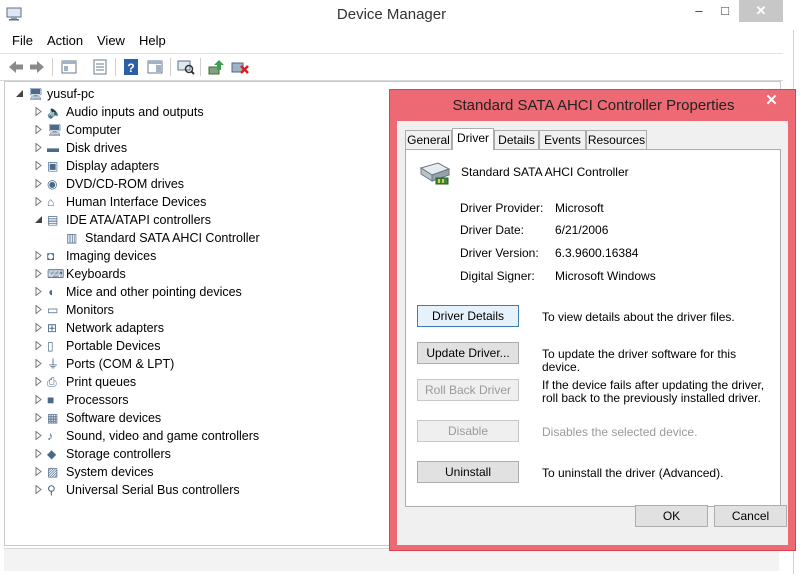 The image size is (809, 574). What do you see at coordinates (435, 173) in the screenshot?
I see `controller-device-icon` at bounding box center [435, 173].